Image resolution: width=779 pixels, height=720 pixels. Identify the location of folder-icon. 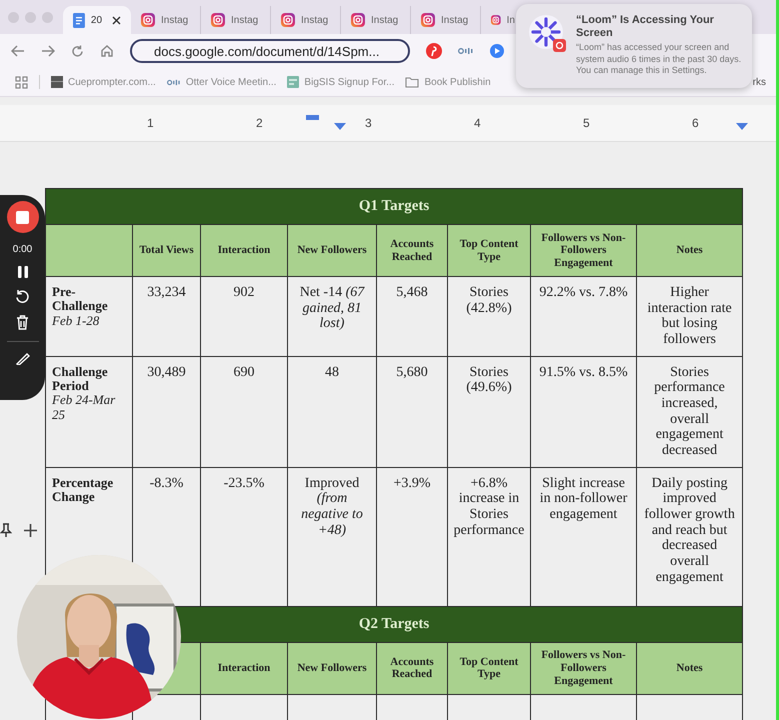
(412, 82).